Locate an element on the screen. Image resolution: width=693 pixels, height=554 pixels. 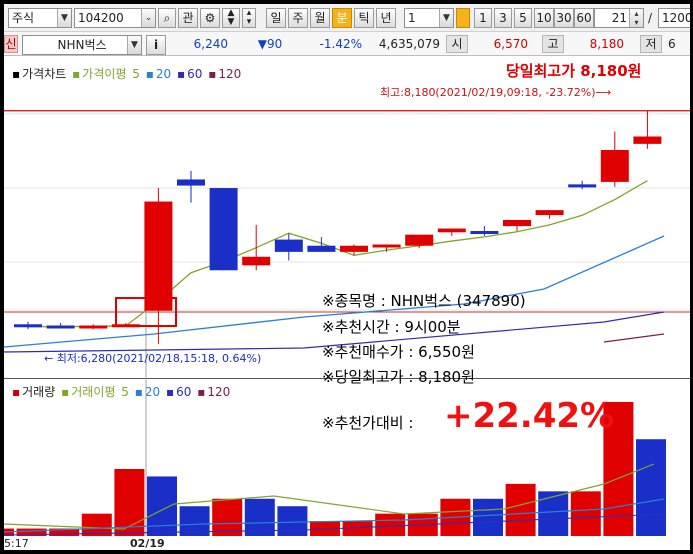
overlay-stock-name: ※종목명 : NHN벅스 (347890) is located at coordinates (424, 301).